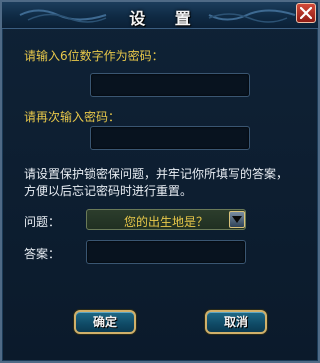  What do you see at coordinates (236, 322) in the screenshot?
I see `cancel-button: 取消` at bounding box center [236, 322].